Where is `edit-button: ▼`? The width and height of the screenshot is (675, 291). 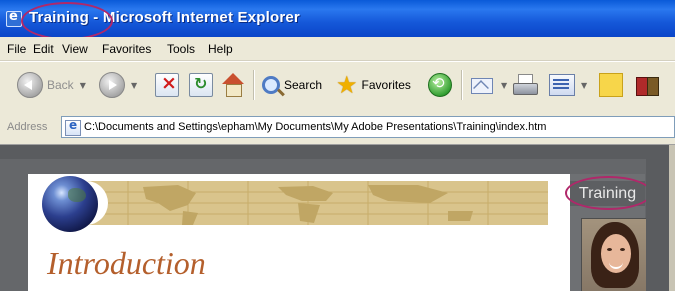 edit-button: ▼ is located at coordinates (568, 85).